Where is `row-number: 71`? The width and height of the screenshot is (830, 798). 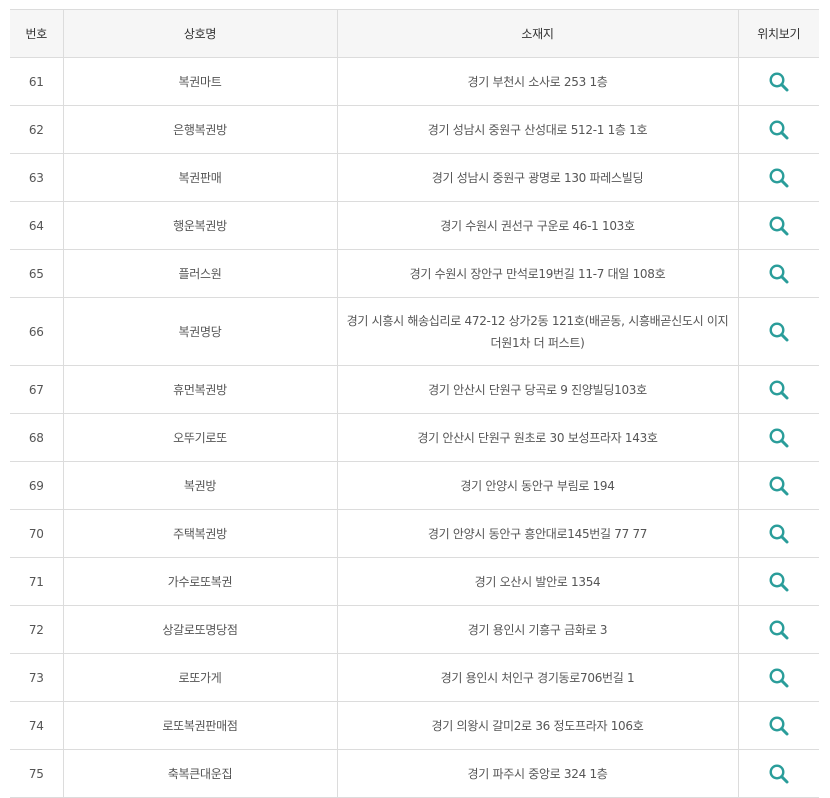 row-number: 71 is located at coordinates (37, 581).